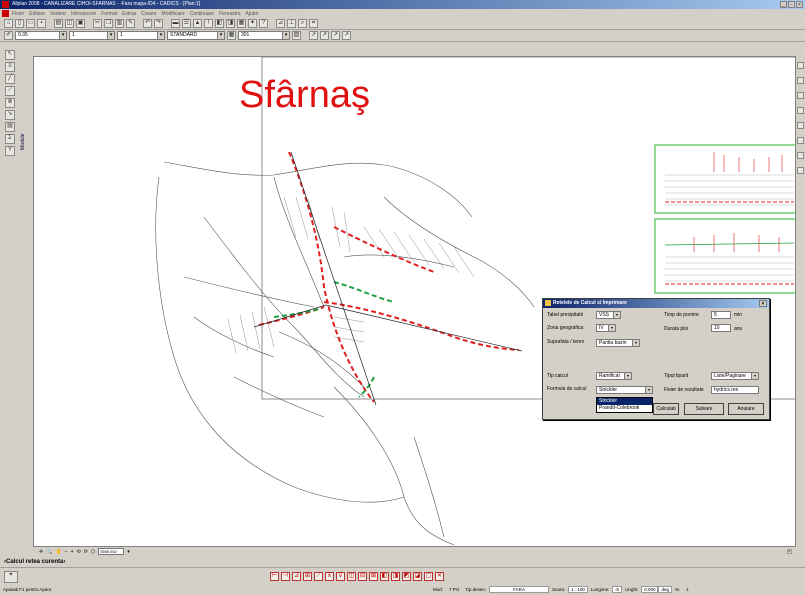  What do you see at coordinates (86, 552) in the screenshot?
I see `view-next-icon: ⟳` at bounding box center [86, 552].